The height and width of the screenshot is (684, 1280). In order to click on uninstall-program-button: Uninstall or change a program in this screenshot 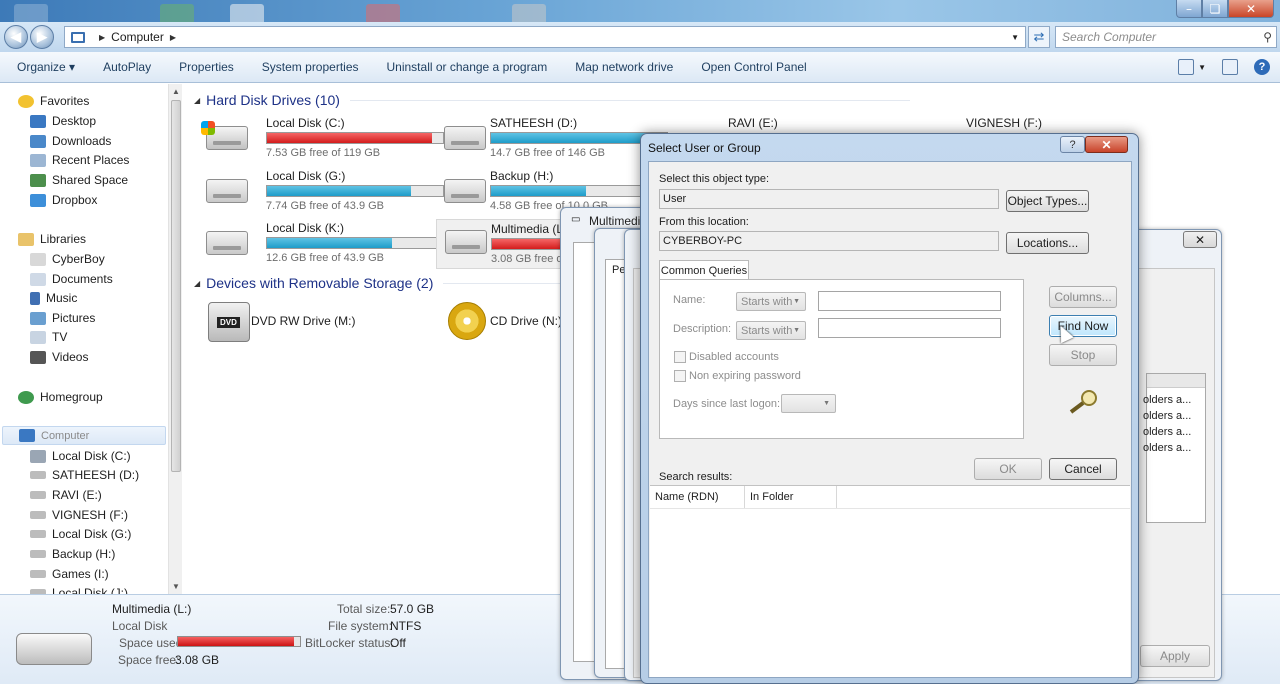, I will do `click(467, 67)`.